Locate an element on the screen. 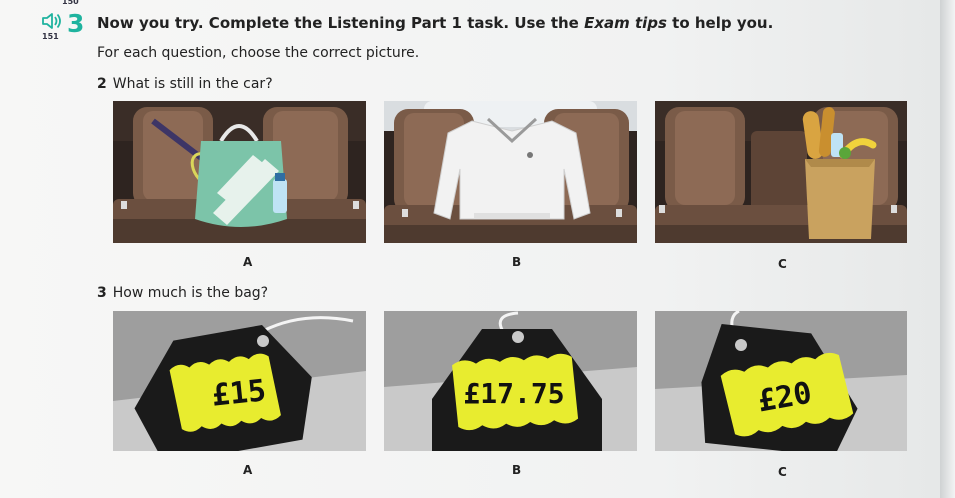 The height and width of the screenshot is (498, 955). price-text: £15 is located at coordinates (239, 393).